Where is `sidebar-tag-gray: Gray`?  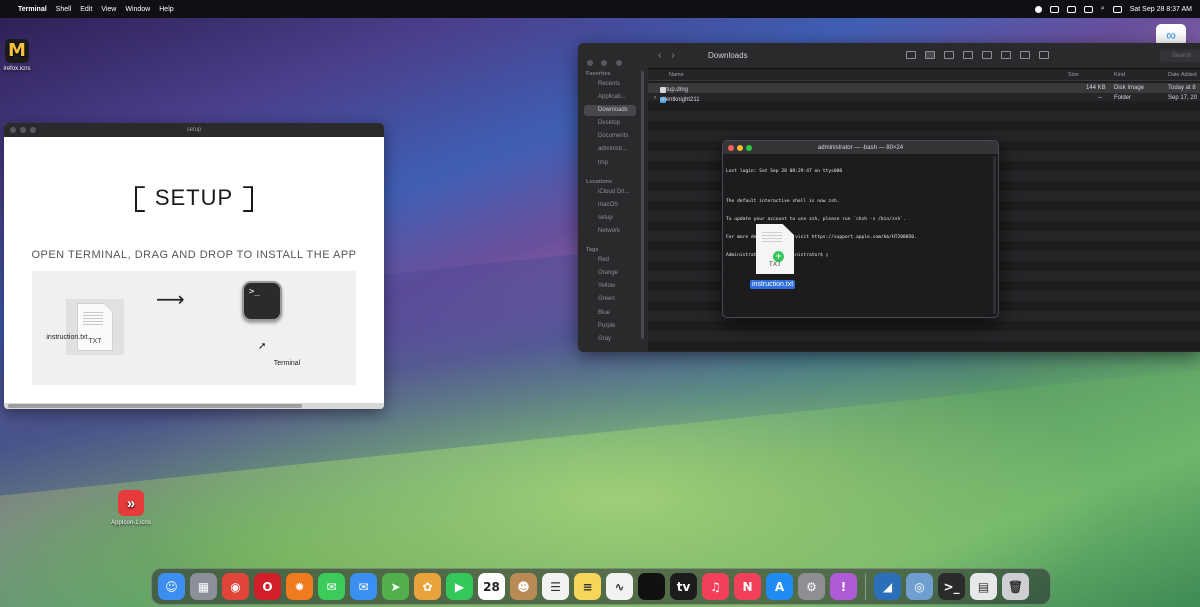 sidebar-tag-gray: Gray is located at coordinates (604, 339).